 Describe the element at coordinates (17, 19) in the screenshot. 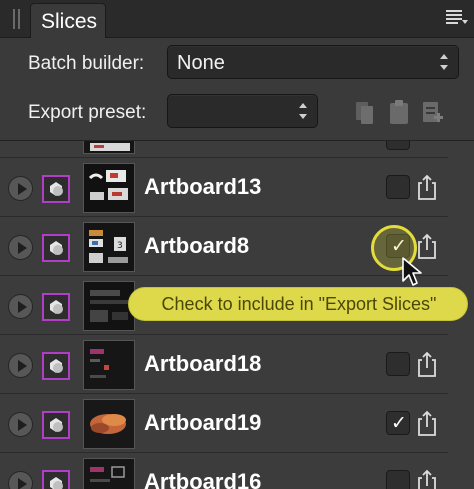

I see `drag-grip-icon` at that location.